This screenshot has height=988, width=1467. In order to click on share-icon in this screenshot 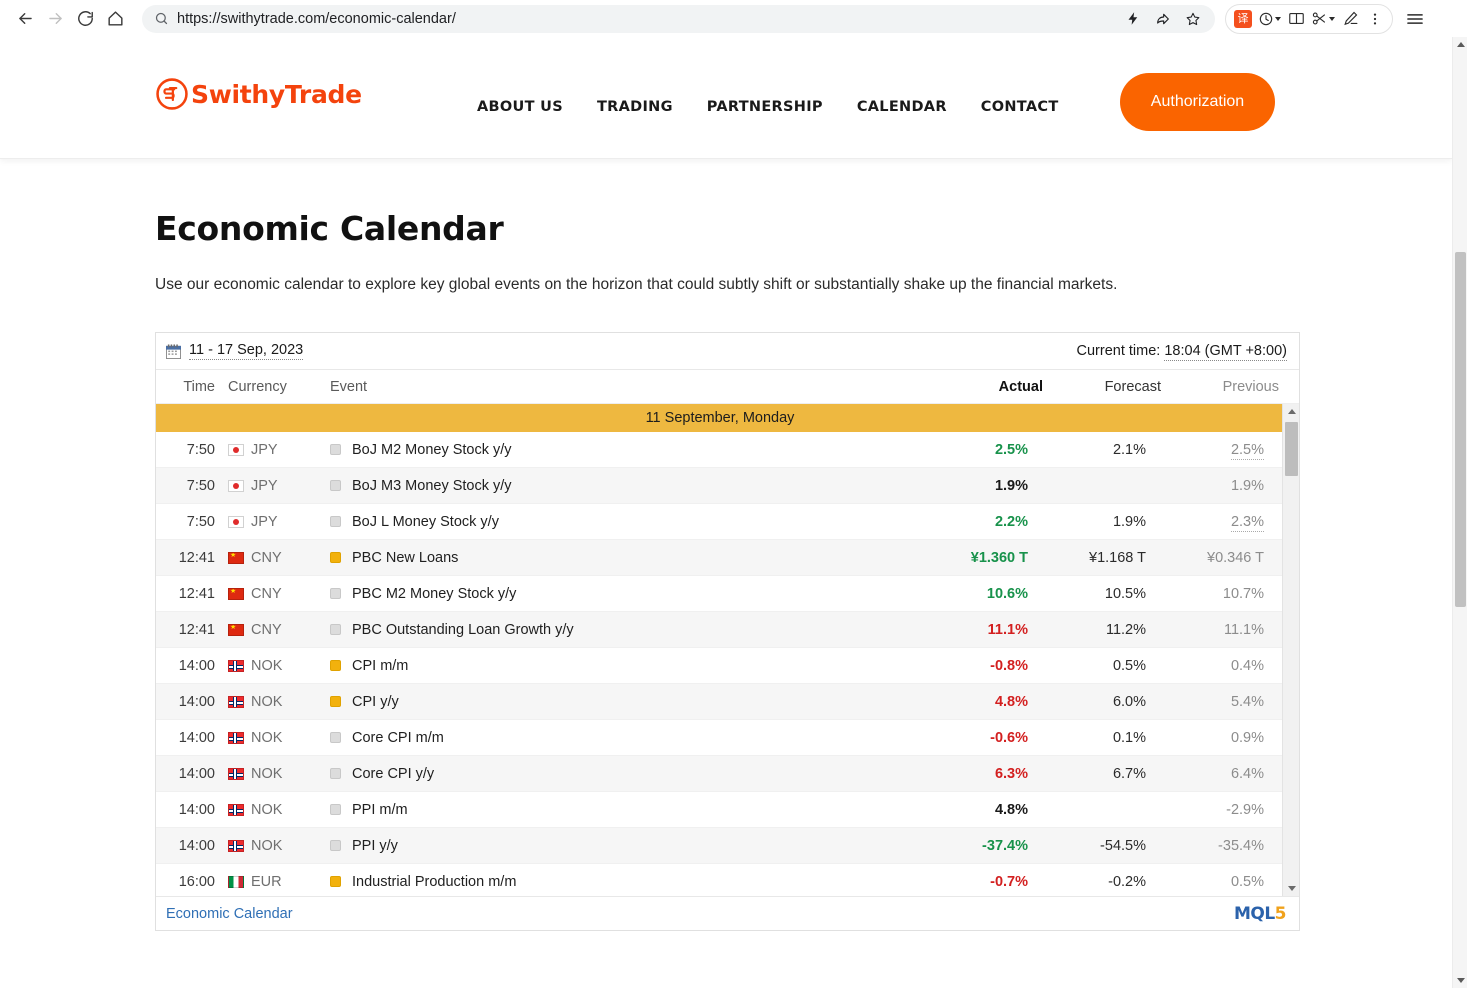, I will do `click(1163, 19)`.